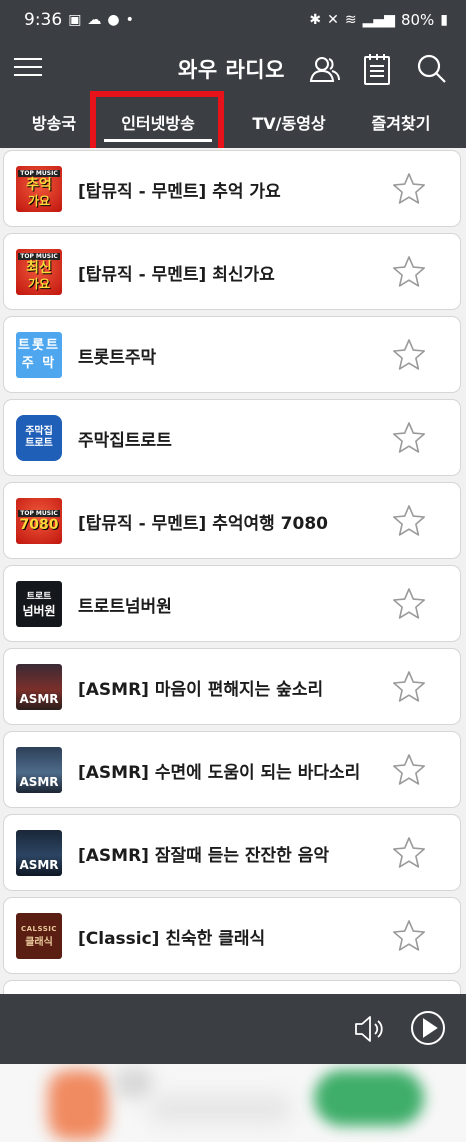  What do you see at coordinates (377, 69) in the screenshot?
I see `schedule-notepad-icon` at bounding box center [377, 69].